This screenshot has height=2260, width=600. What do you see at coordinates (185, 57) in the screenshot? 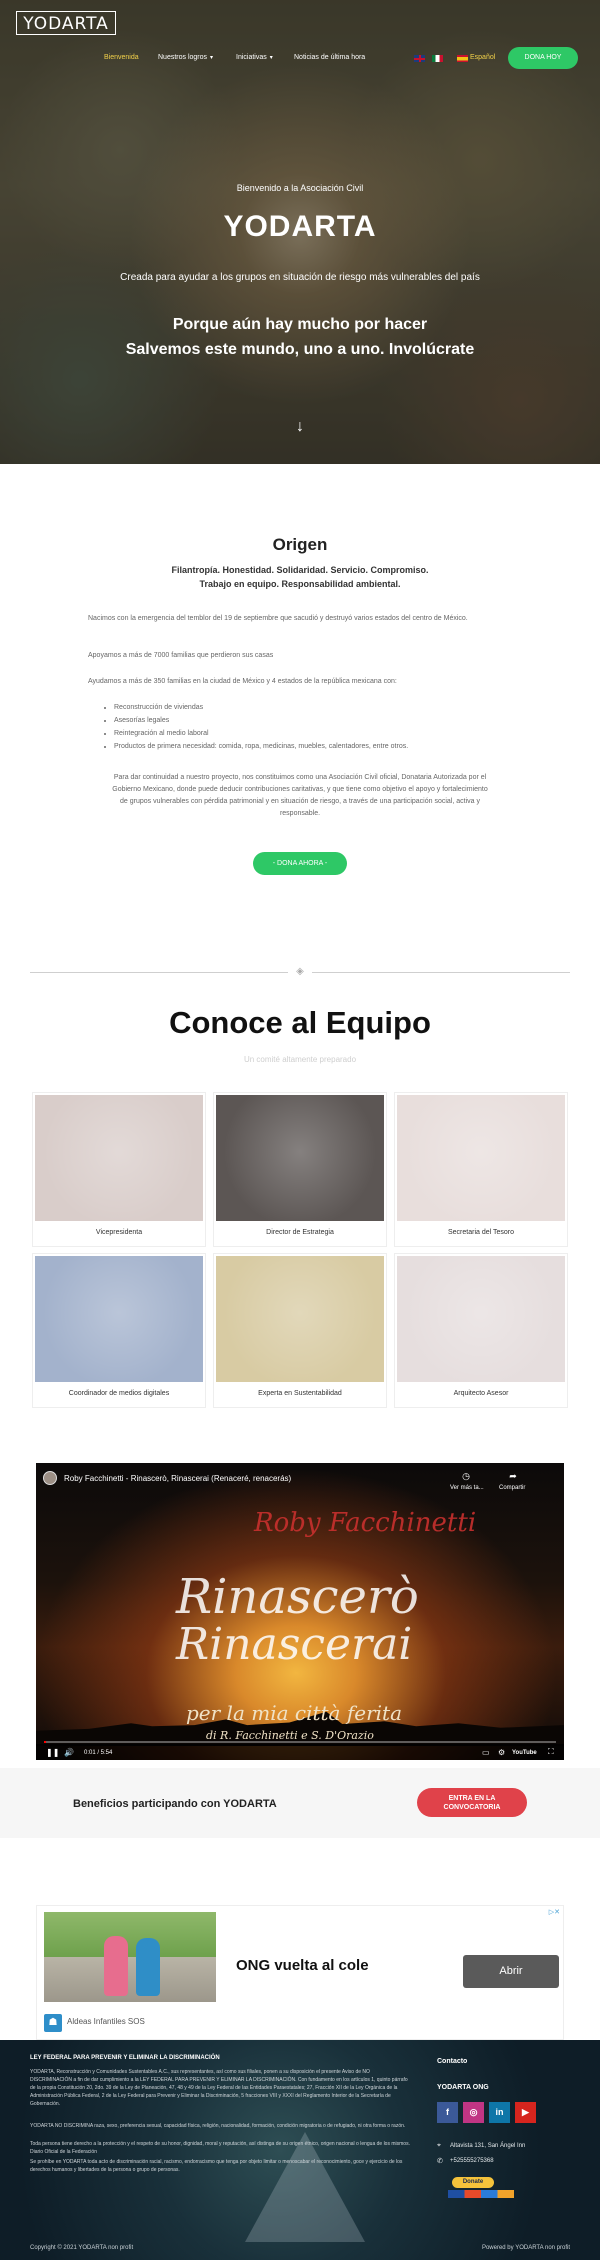
I see `nav-item-nuestros-logros: Nuestros logros ▾` at bounding box center [185, 57].